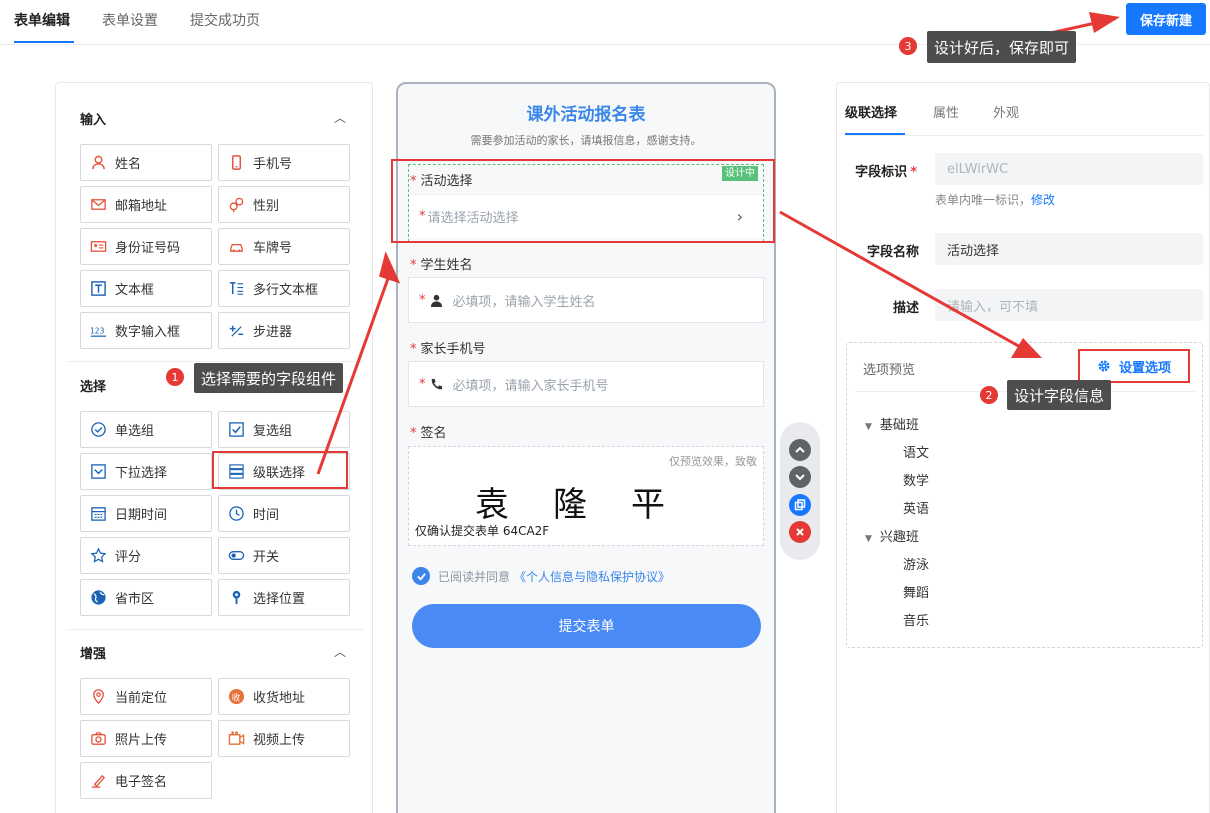 The height and width of the screenshot is (813, 1210). I want to click on annotation-tip: 设计字段信息, so click(1059, 395).